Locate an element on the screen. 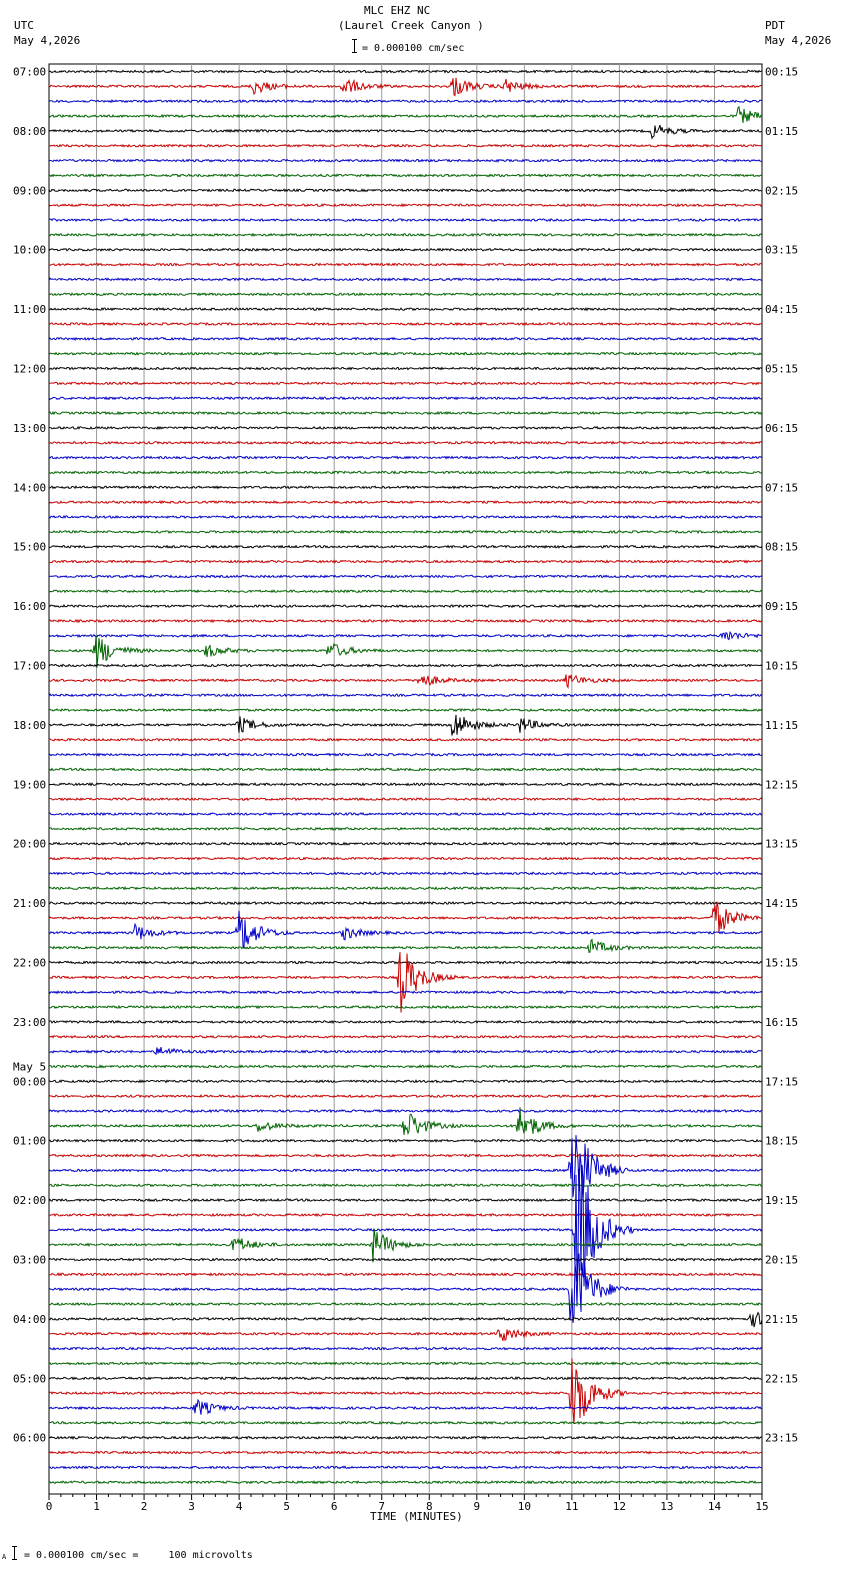  utc-hour-label: 18:00 is located at coordinates (29, 725).